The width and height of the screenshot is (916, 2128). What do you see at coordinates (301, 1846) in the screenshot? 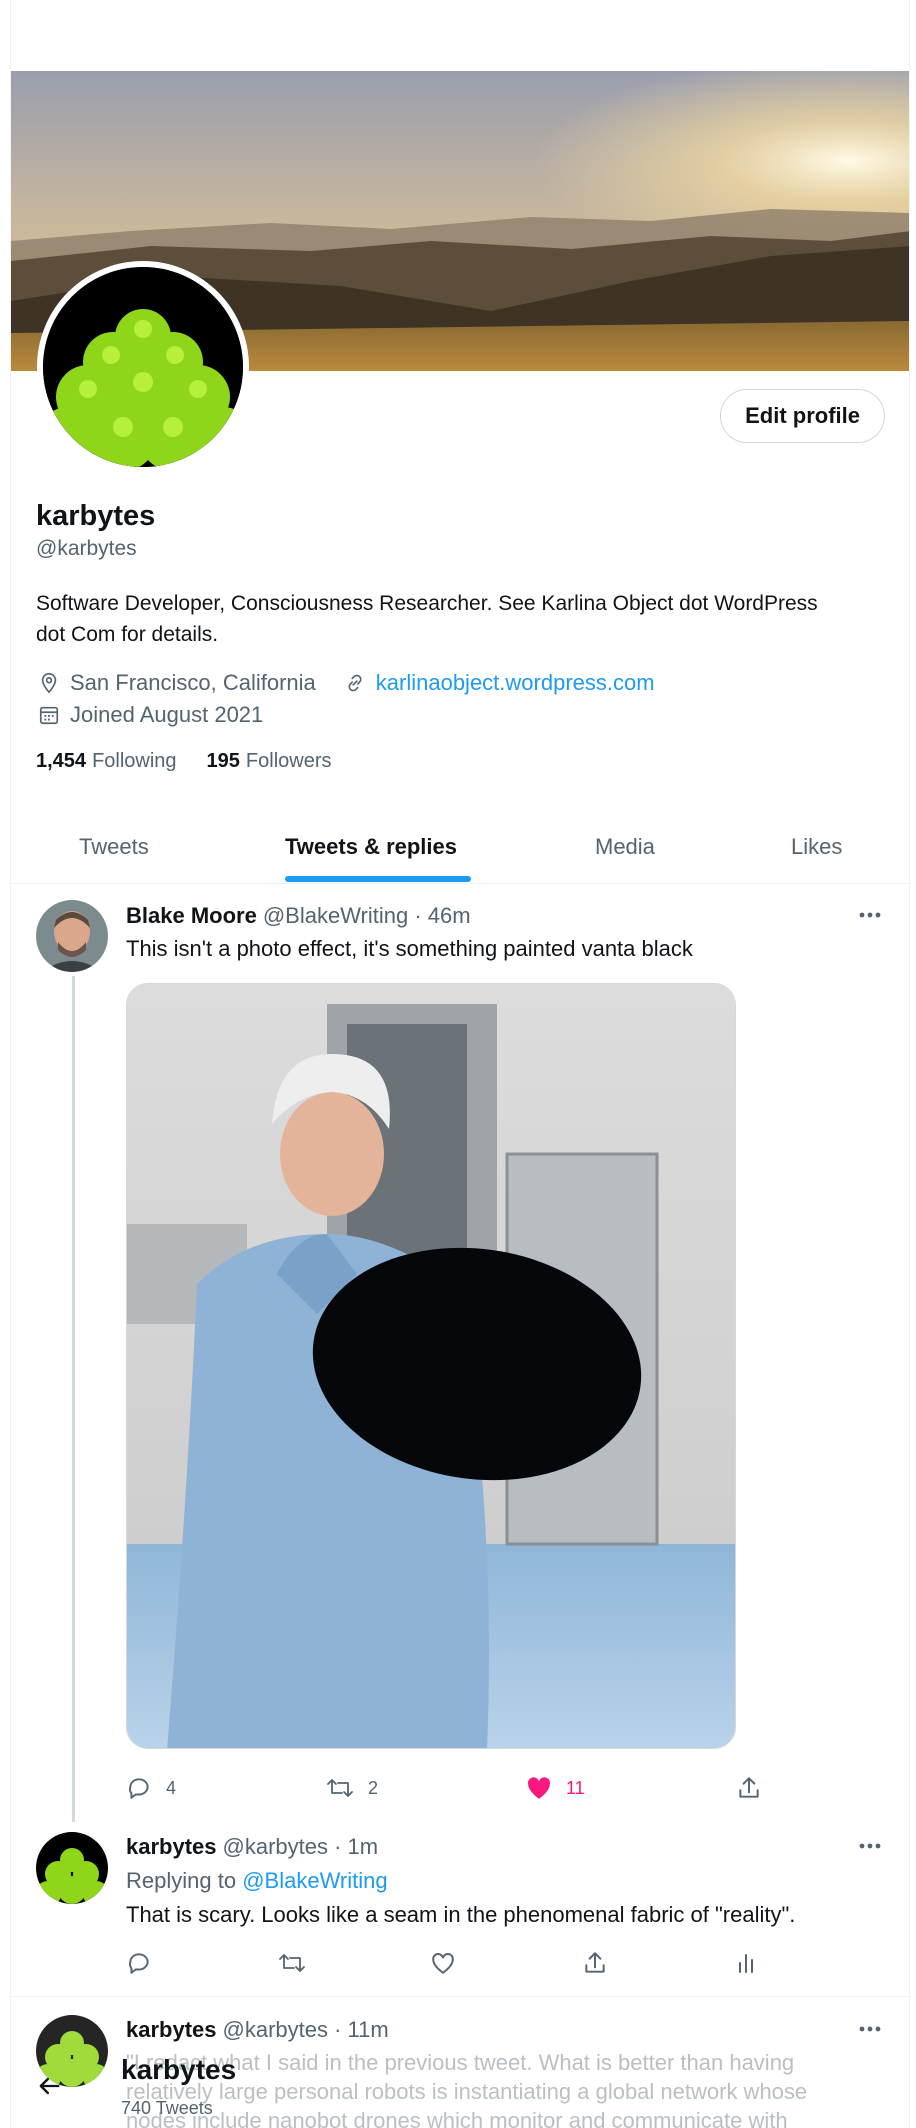
I see `tweet-handle-time: @karbytes · 1m` at bounding box center [301, 1846].